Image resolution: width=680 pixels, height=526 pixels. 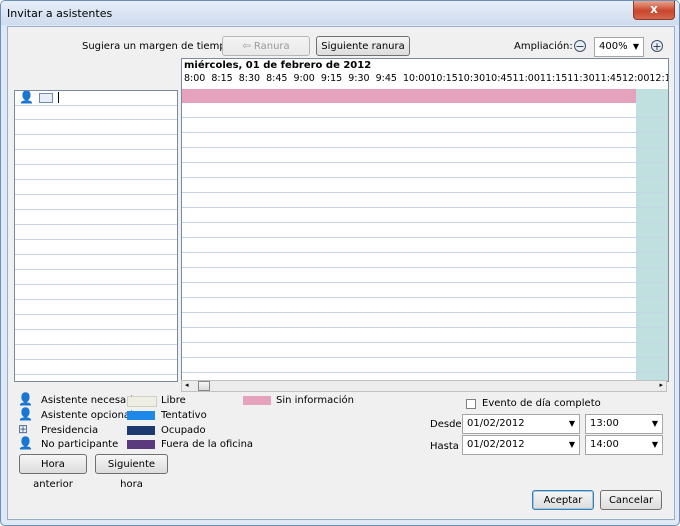 What do you see at coordinates (471, 404) in the screenshot?
I see `all-day-checkbox` at bounding box center [471, 404].